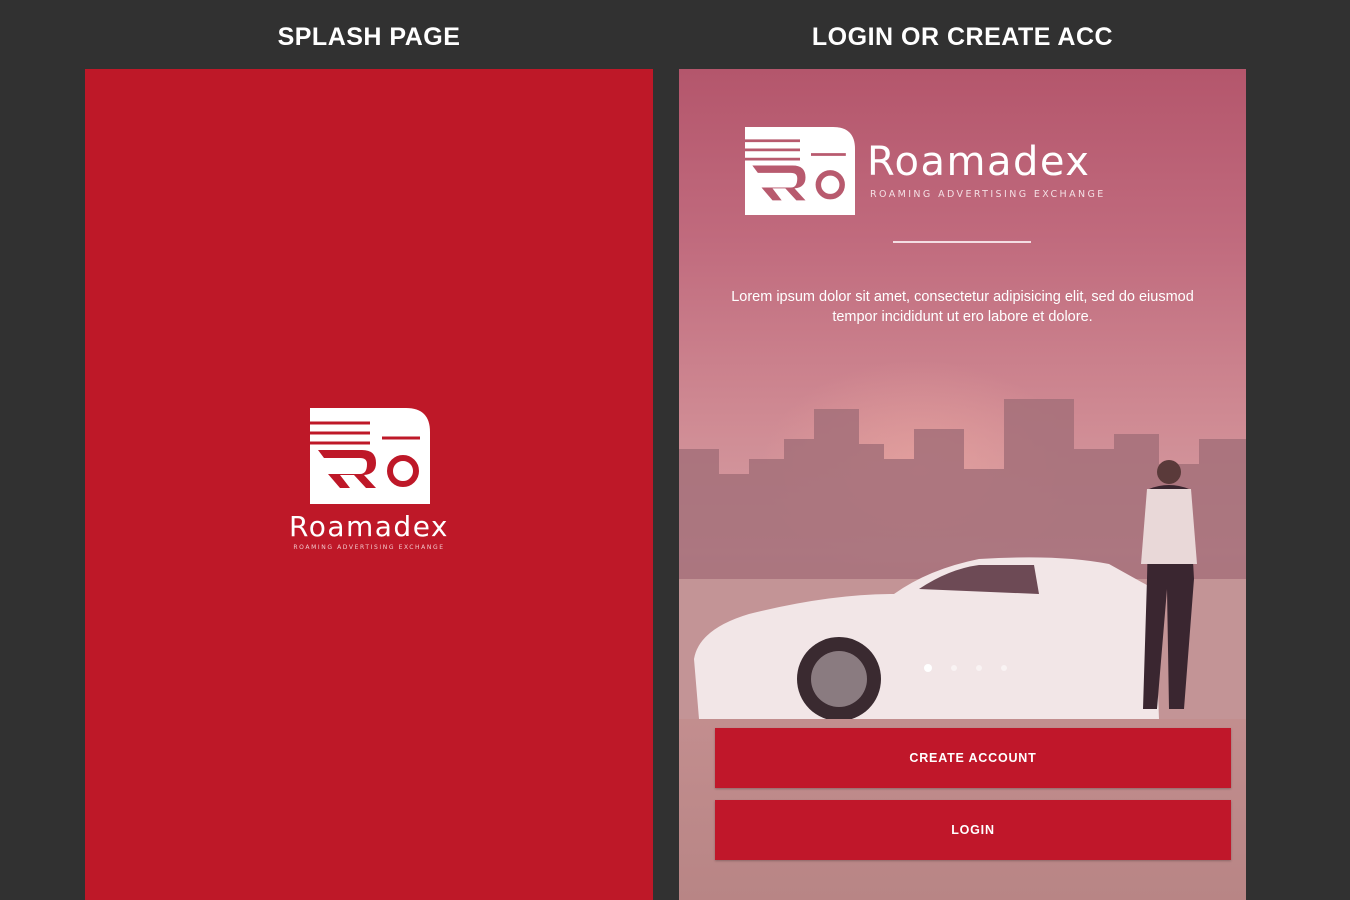 Image resolution: width=1350 pixels, height=900 pixels. I want to click on divider, so click(962, 242).